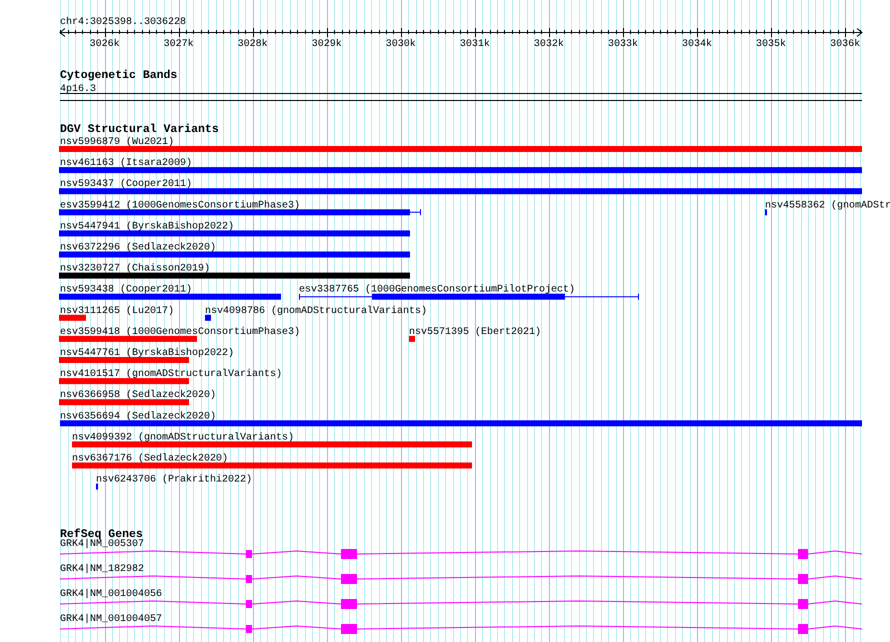  Describe the element at coordinates (119, 75) in the screenshot. I see `track-title: Cytogenetic Bands` at that location.